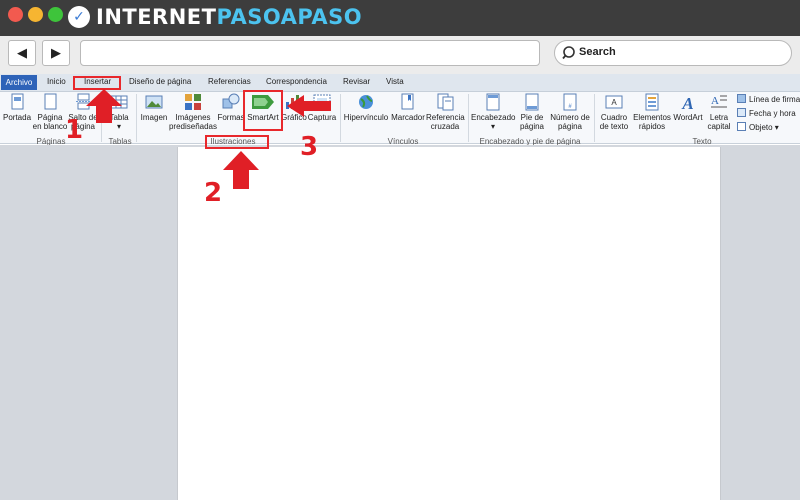 This screenshot has height=500, width=800. Describe the element at coordinates (50, 117) in the screenshot. I see `pagina-en-blanco-label-1: Página` at that location.